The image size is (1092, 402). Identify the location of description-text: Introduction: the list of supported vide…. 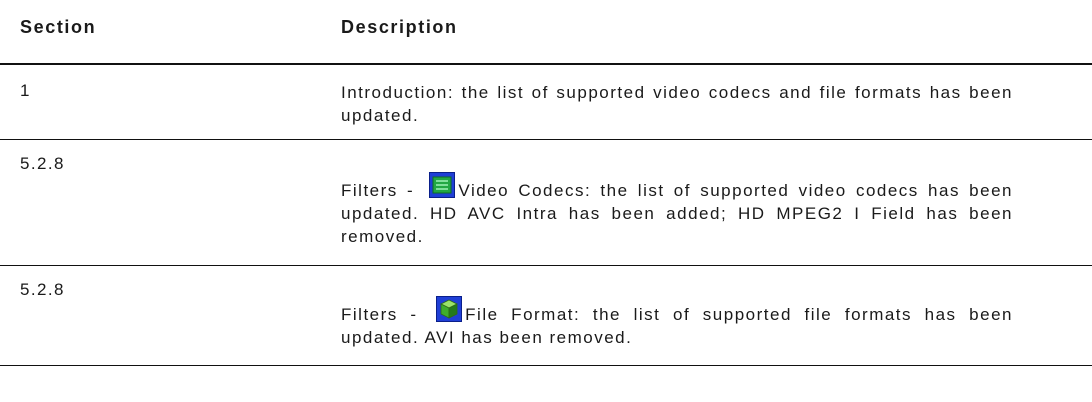
(677, 104).